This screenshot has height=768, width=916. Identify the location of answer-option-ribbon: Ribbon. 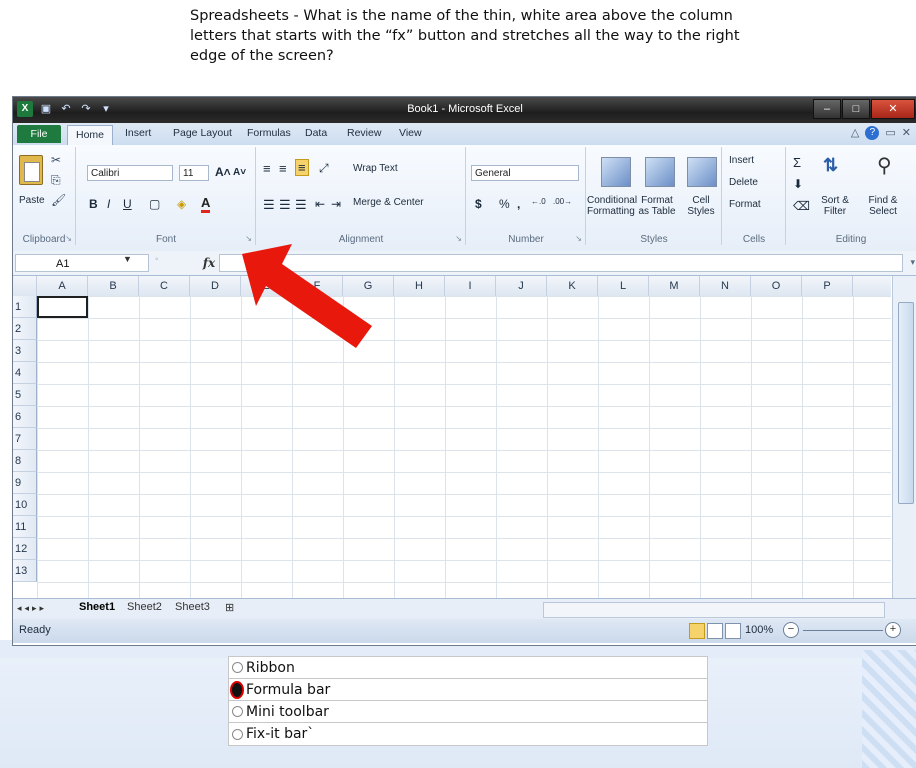
(468, 668).